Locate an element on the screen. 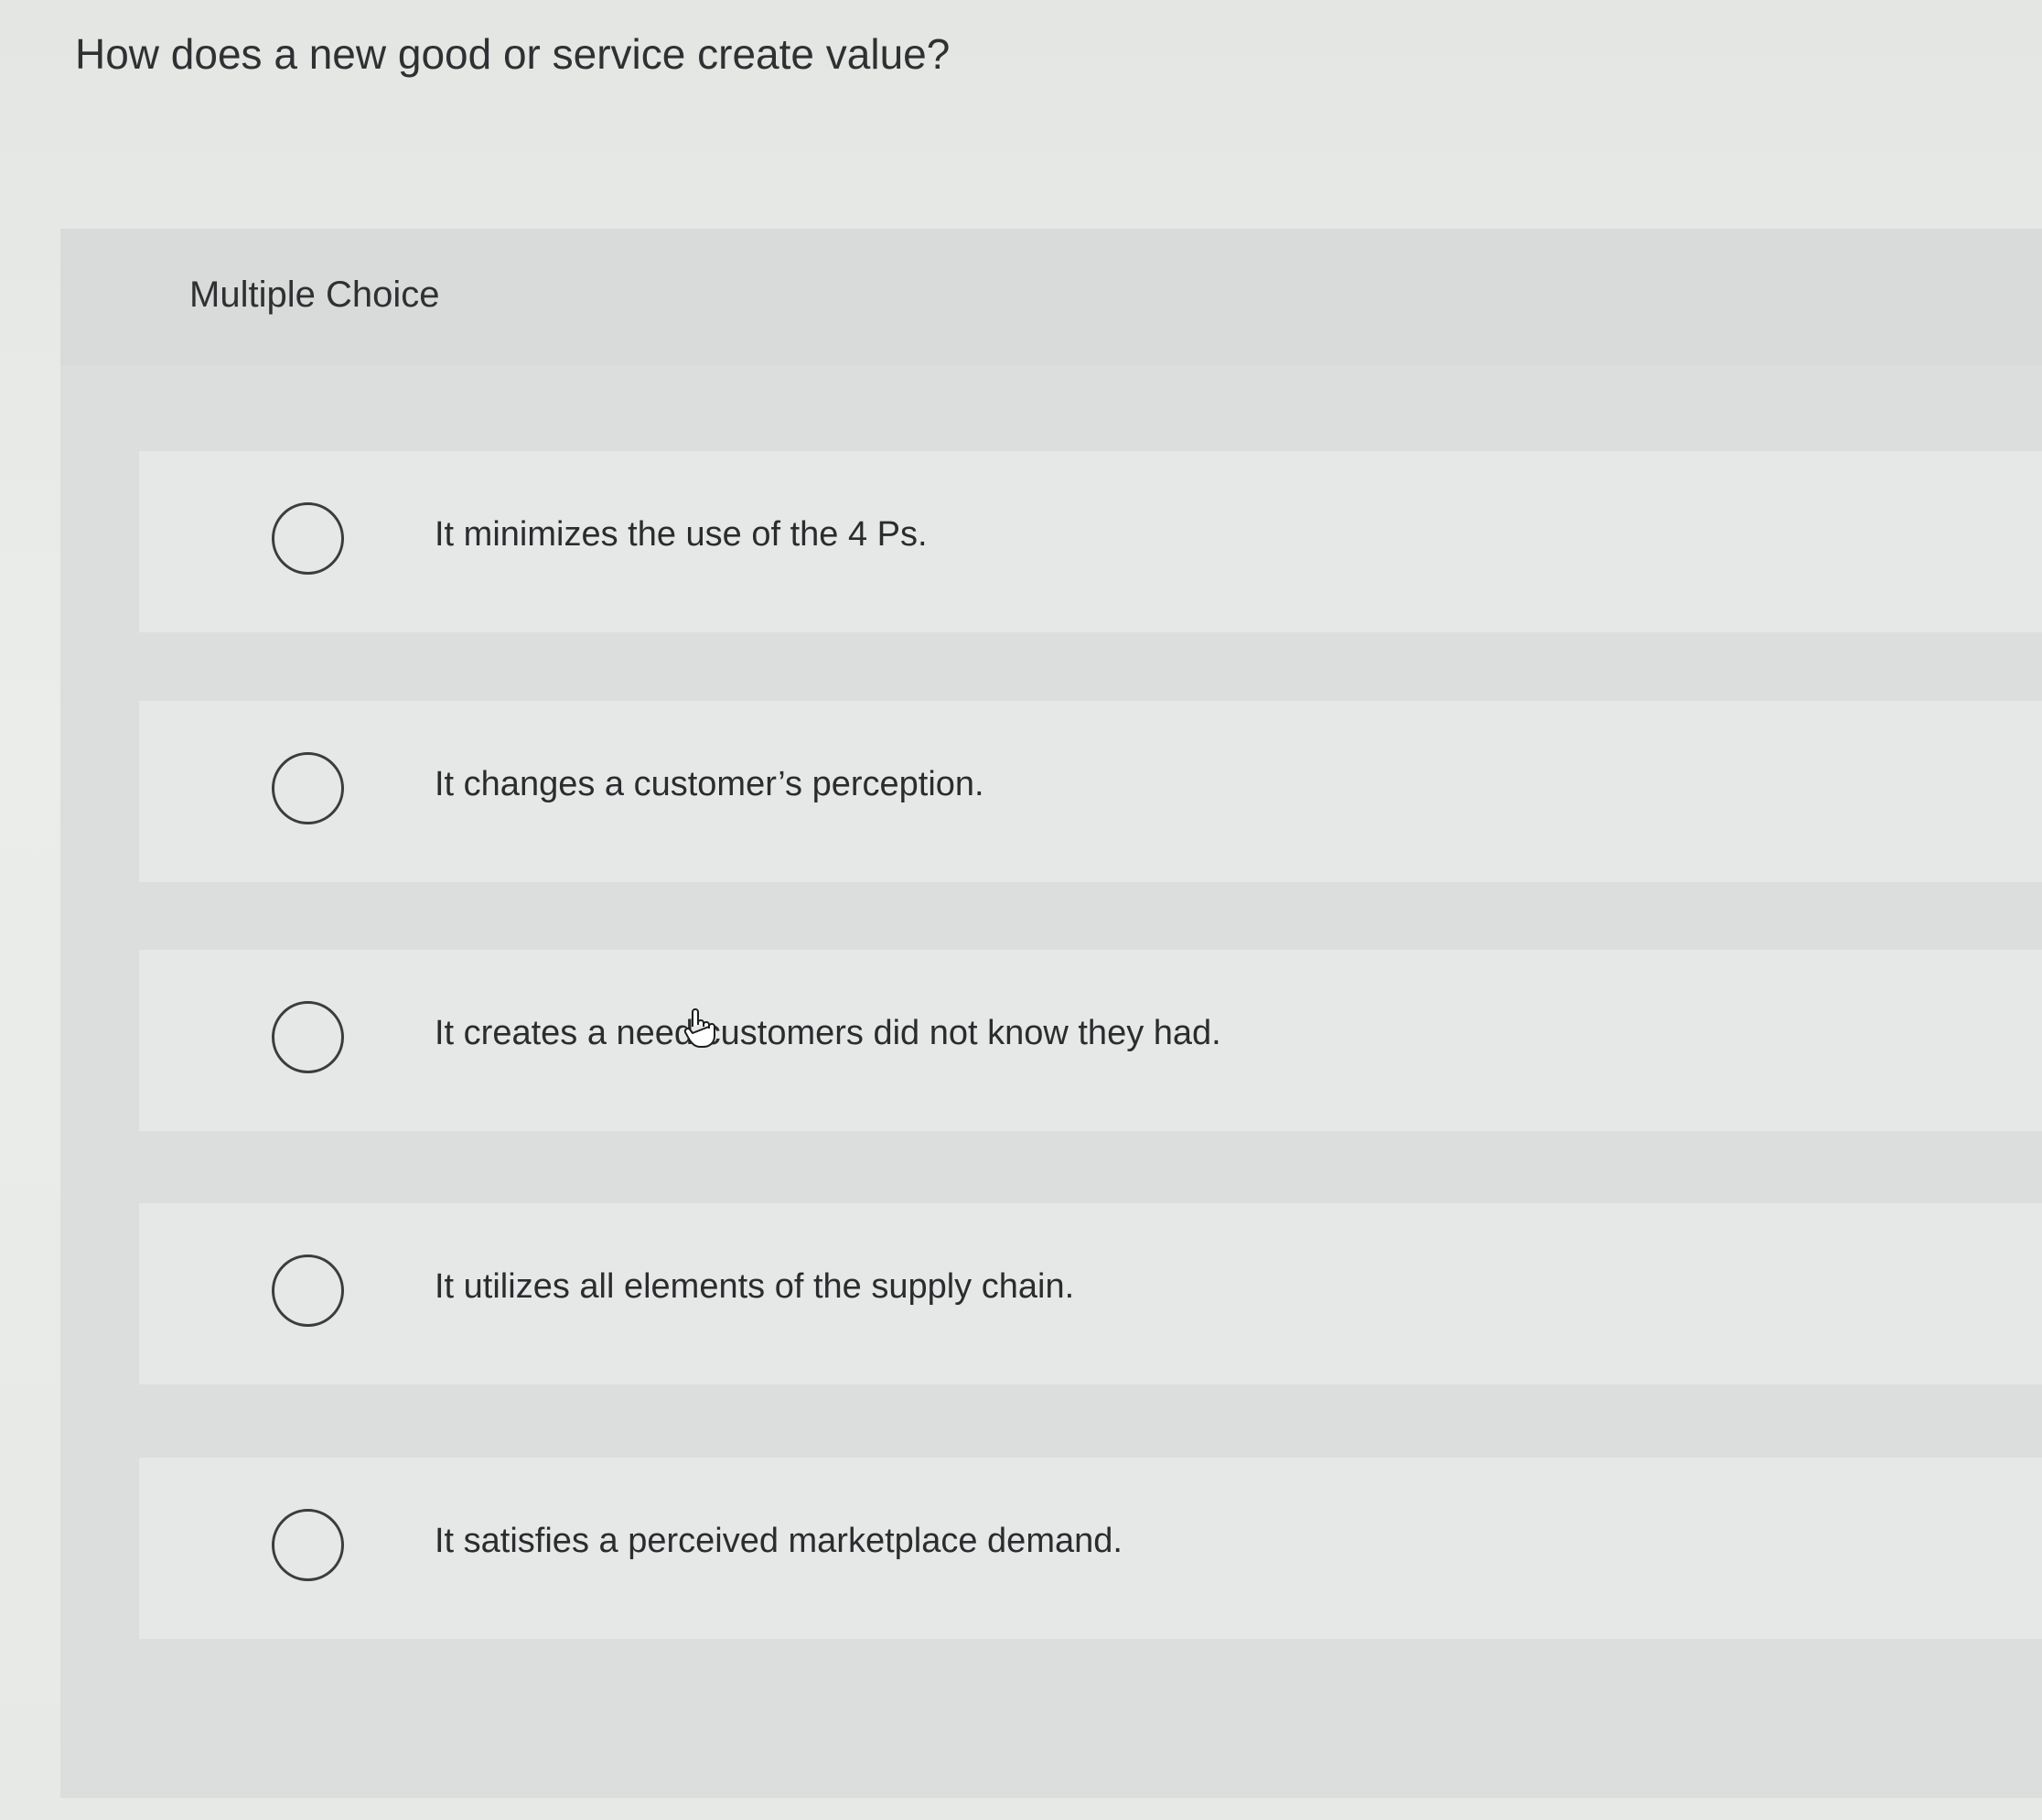 This screenshot has height=1820, width=2042. answer-option-2: It changes a customer’s perception. is located at coordinates (1090, 791).